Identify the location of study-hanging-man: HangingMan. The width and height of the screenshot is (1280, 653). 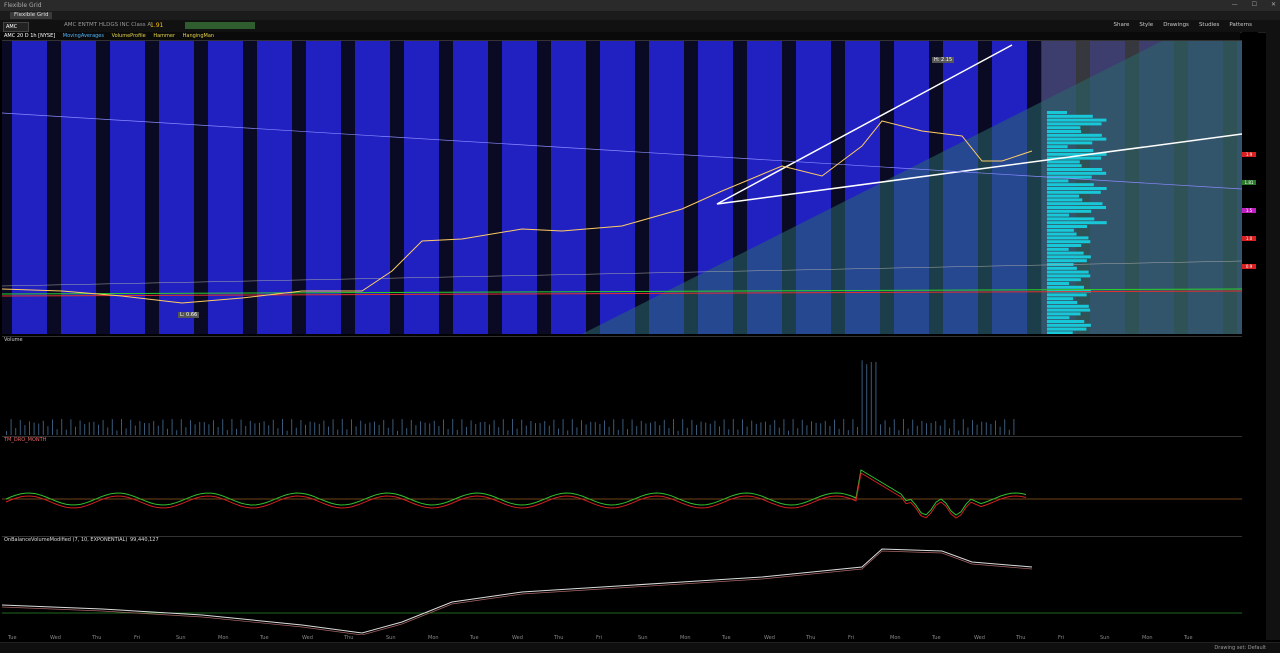
(198, 36).